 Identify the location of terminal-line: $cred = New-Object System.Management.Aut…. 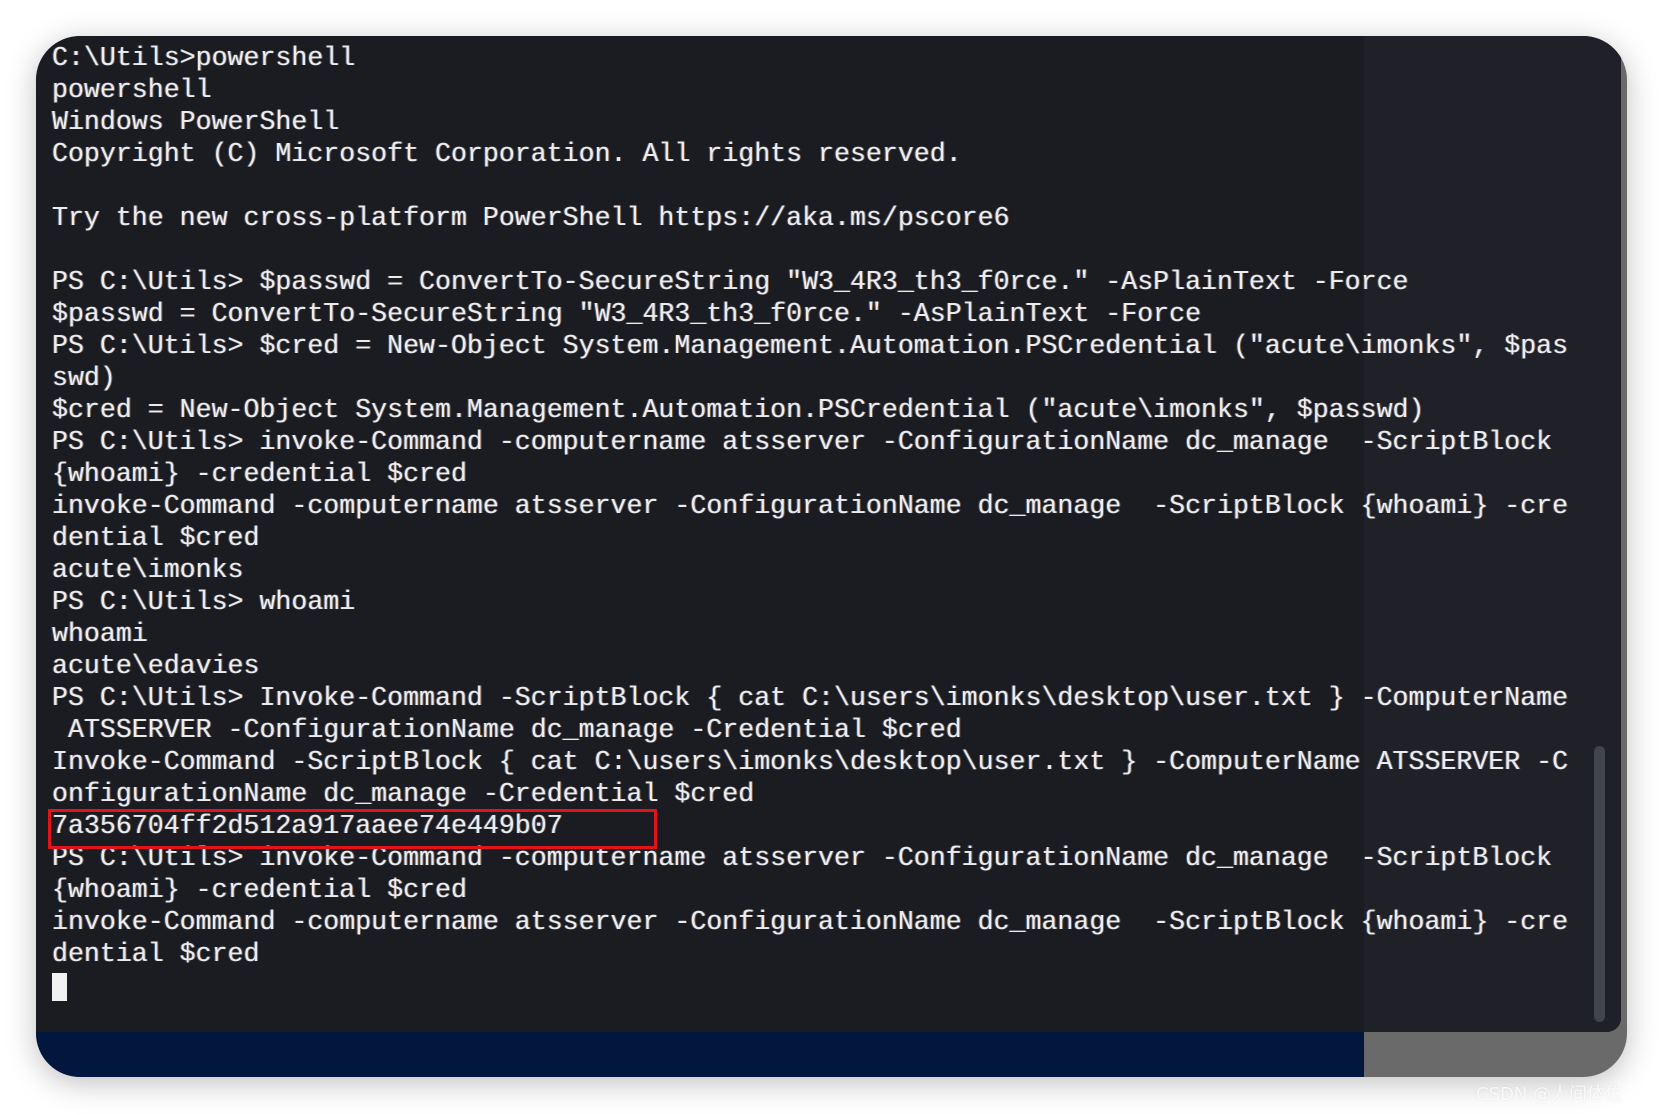
(738, 410).